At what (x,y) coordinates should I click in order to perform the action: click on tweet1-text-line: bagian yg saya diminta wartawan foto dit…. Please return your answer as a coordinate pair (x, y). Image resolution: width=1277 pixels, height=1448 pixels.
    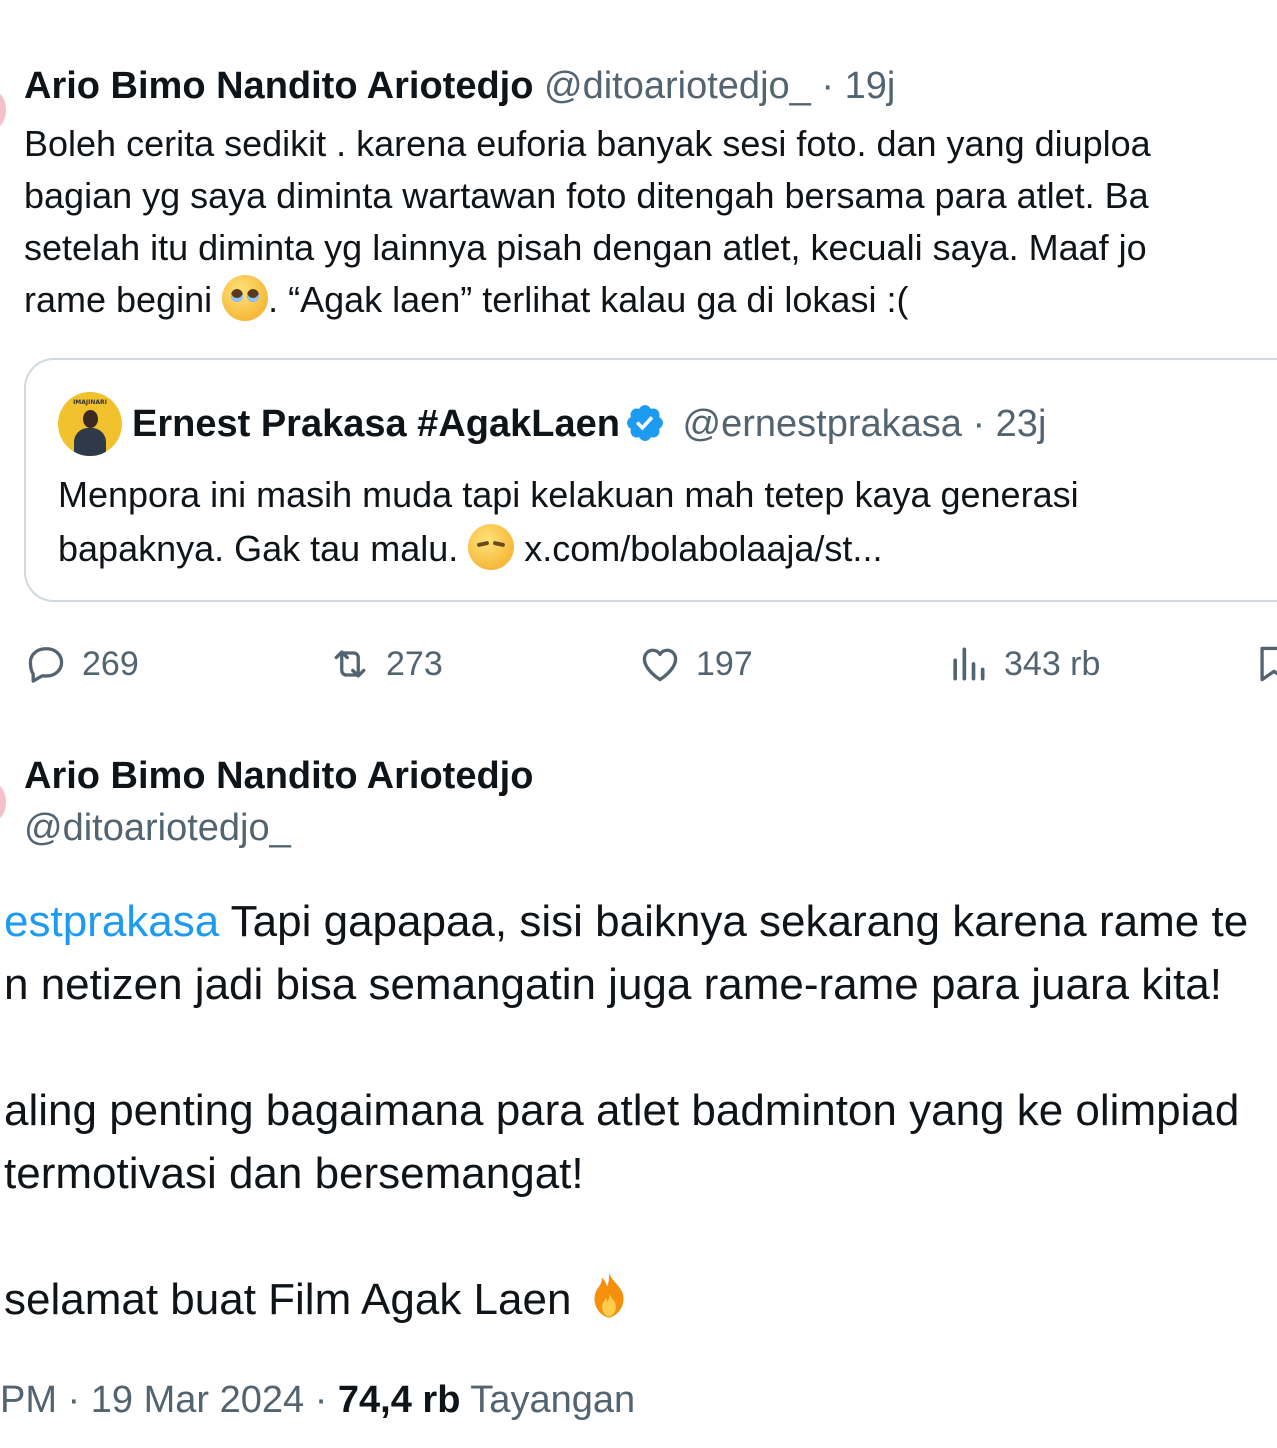
    Looking at the image, I should click on (586, 195).